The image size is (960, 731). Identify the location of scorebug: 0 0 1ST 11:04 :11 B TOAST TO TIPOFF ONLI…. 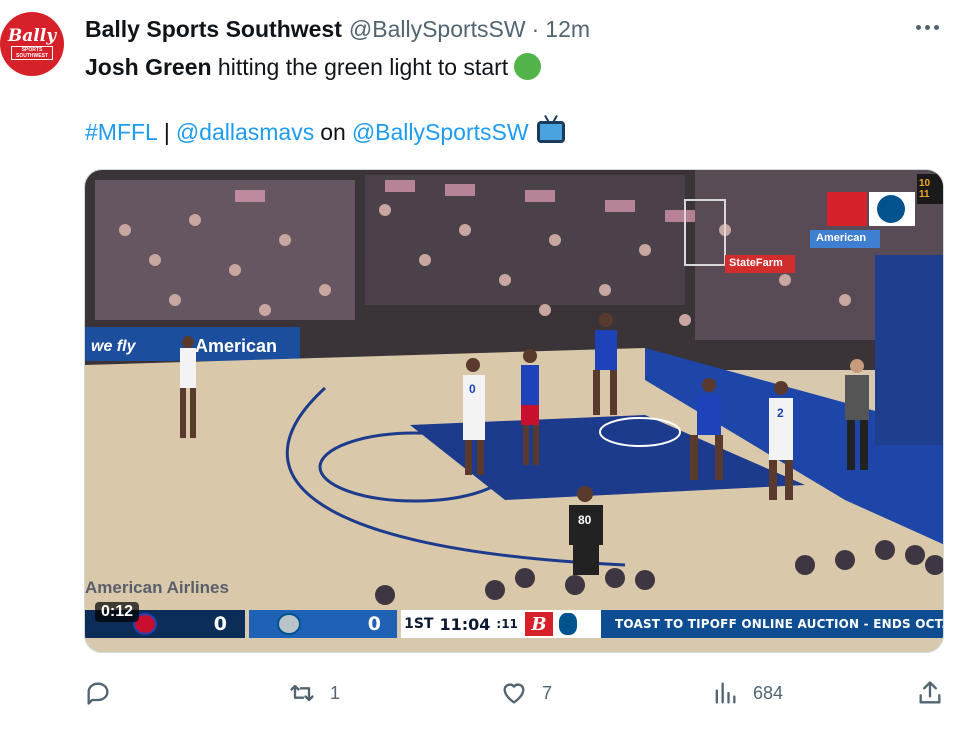
(514, 624).